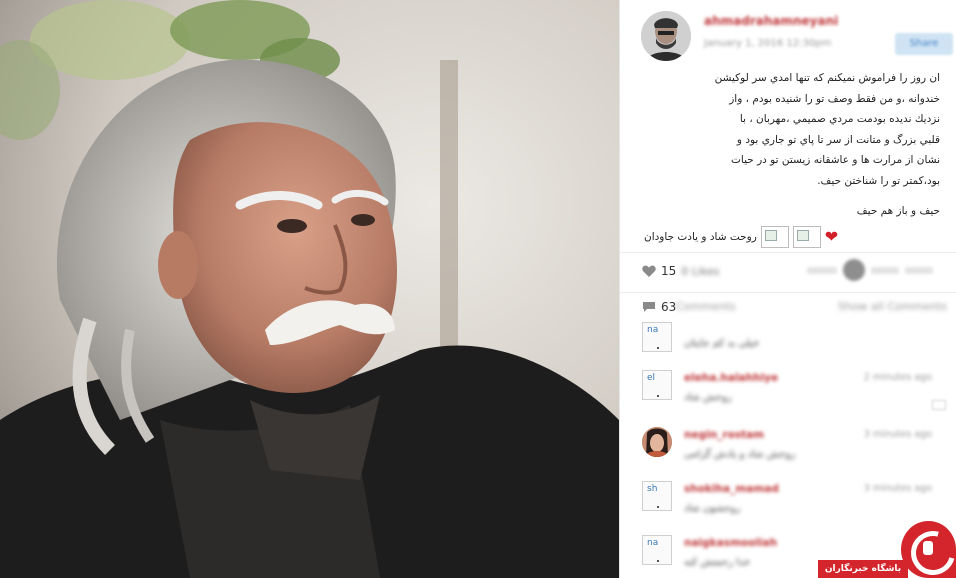  What do you see at coordinates (731, 378) in the screenshot?
I see `commenter-name: eleha.halahhiye` at bounding box center [731, 378].